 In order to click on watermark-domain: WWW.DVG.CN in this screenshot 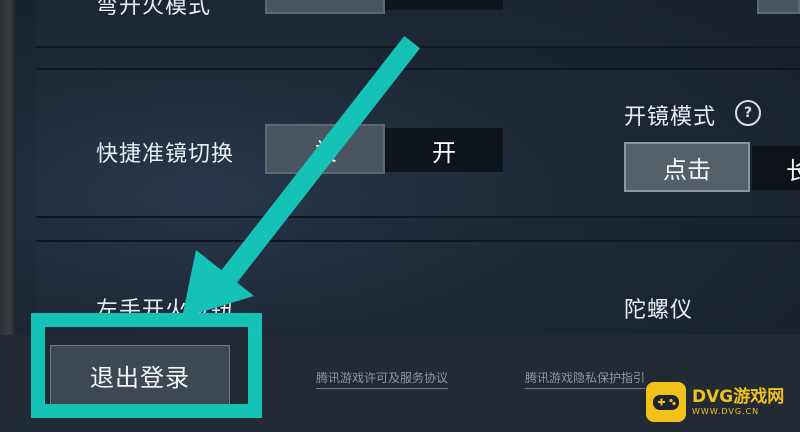, I will do `click(726, 411)`.